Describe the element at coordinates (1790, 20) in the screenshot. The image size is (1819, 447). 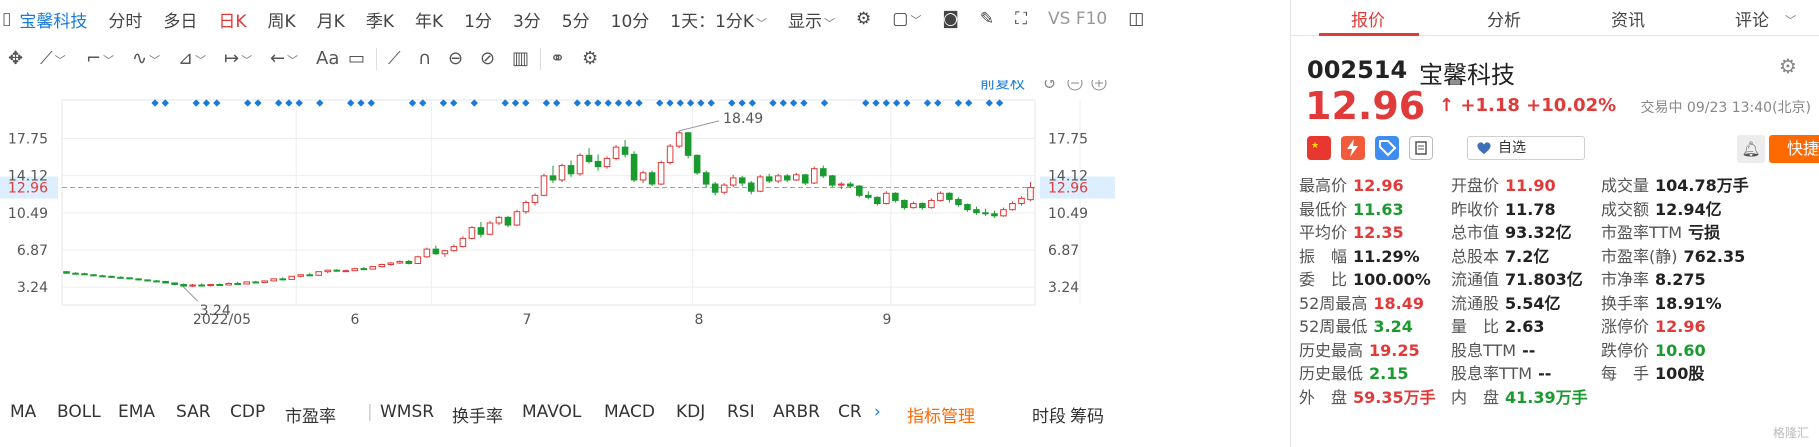
I see `chevron-down-icon: ﹀` at that location.